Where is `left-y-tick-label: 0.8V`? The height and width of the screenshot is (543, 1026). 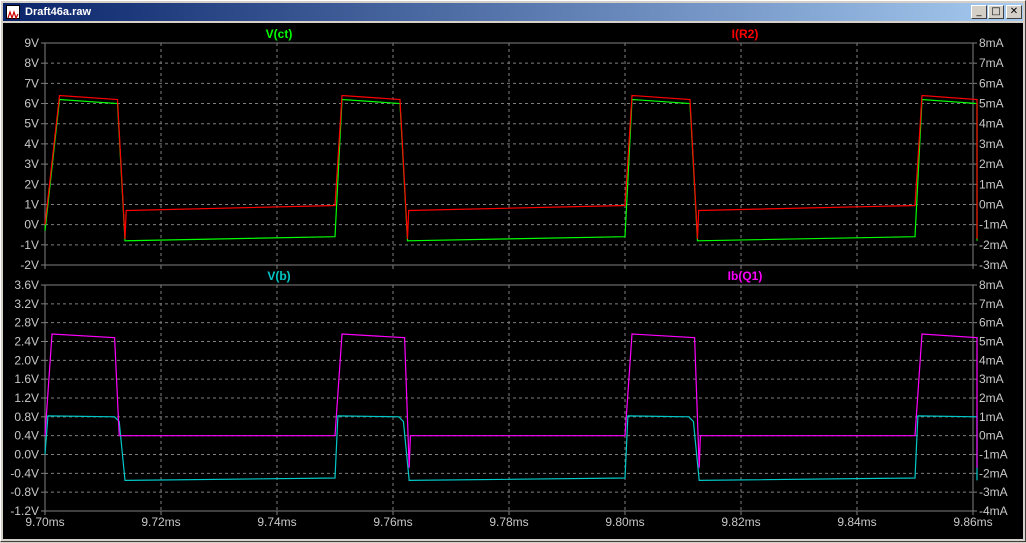 left-y-tick-label: 0.8V is located at coordinates (26, 417).